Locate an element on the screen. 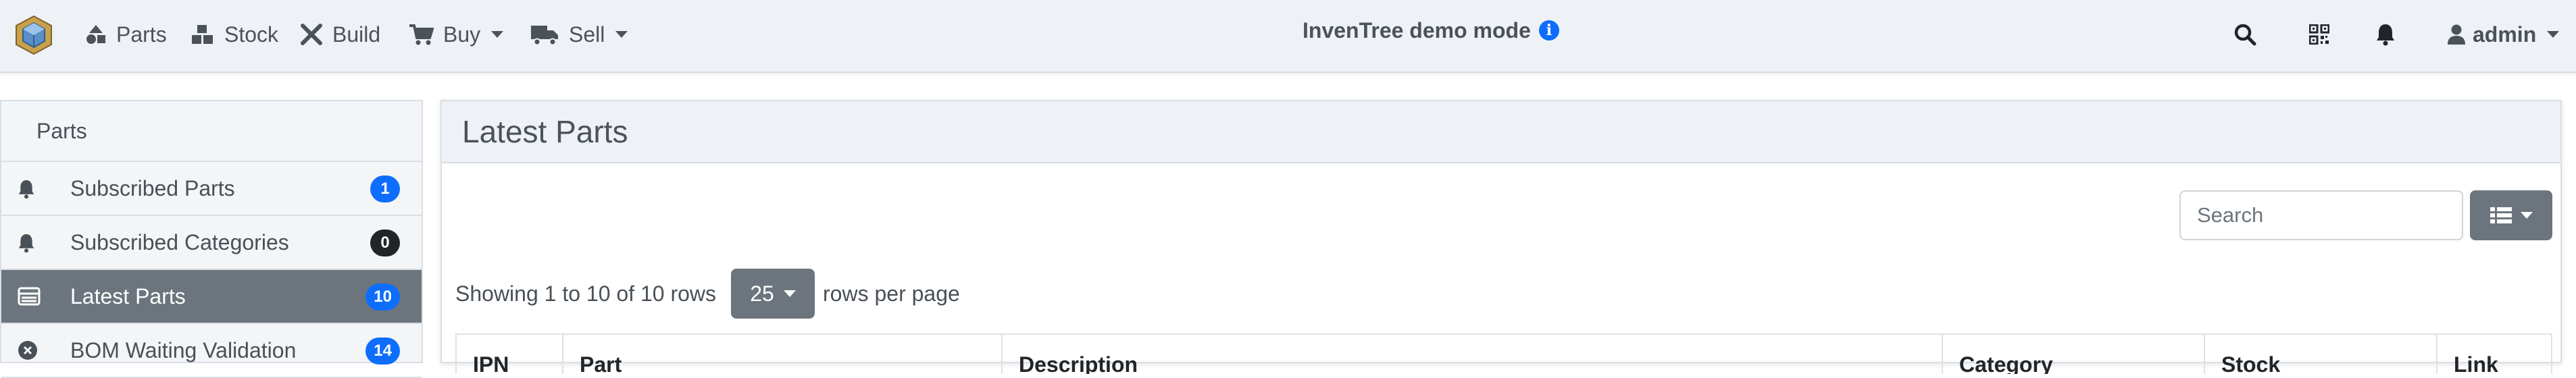 The height and width of the screenshot is (378, 2576). column-header-part: Part is located at coordinates (783, 354).